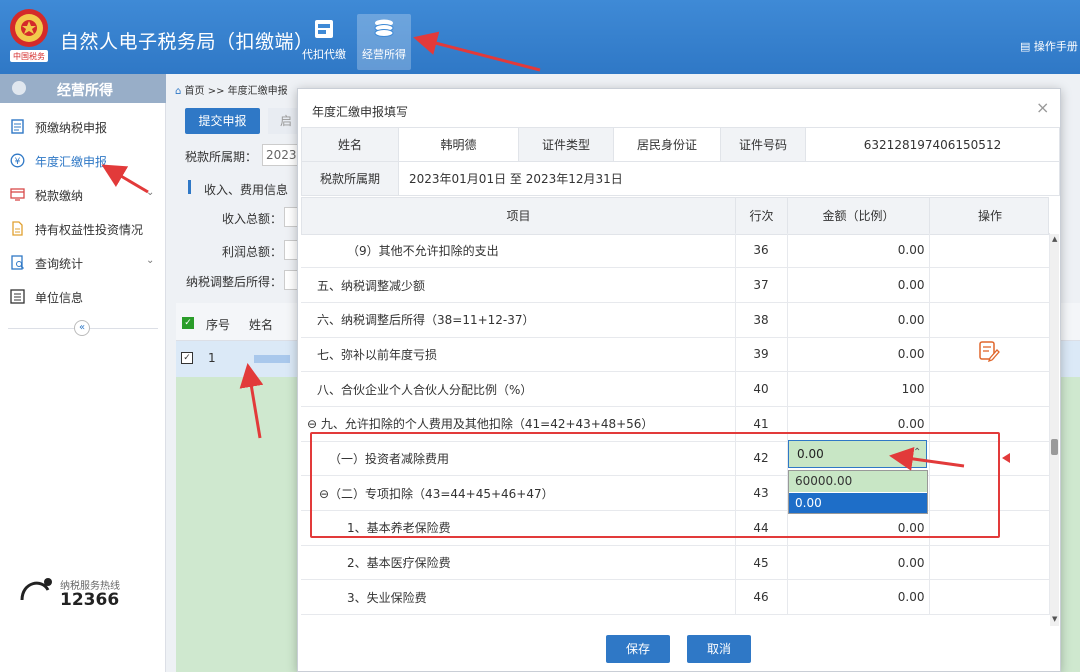  I want to click on scroll-up-icon: ▲, so click(1054, 239).